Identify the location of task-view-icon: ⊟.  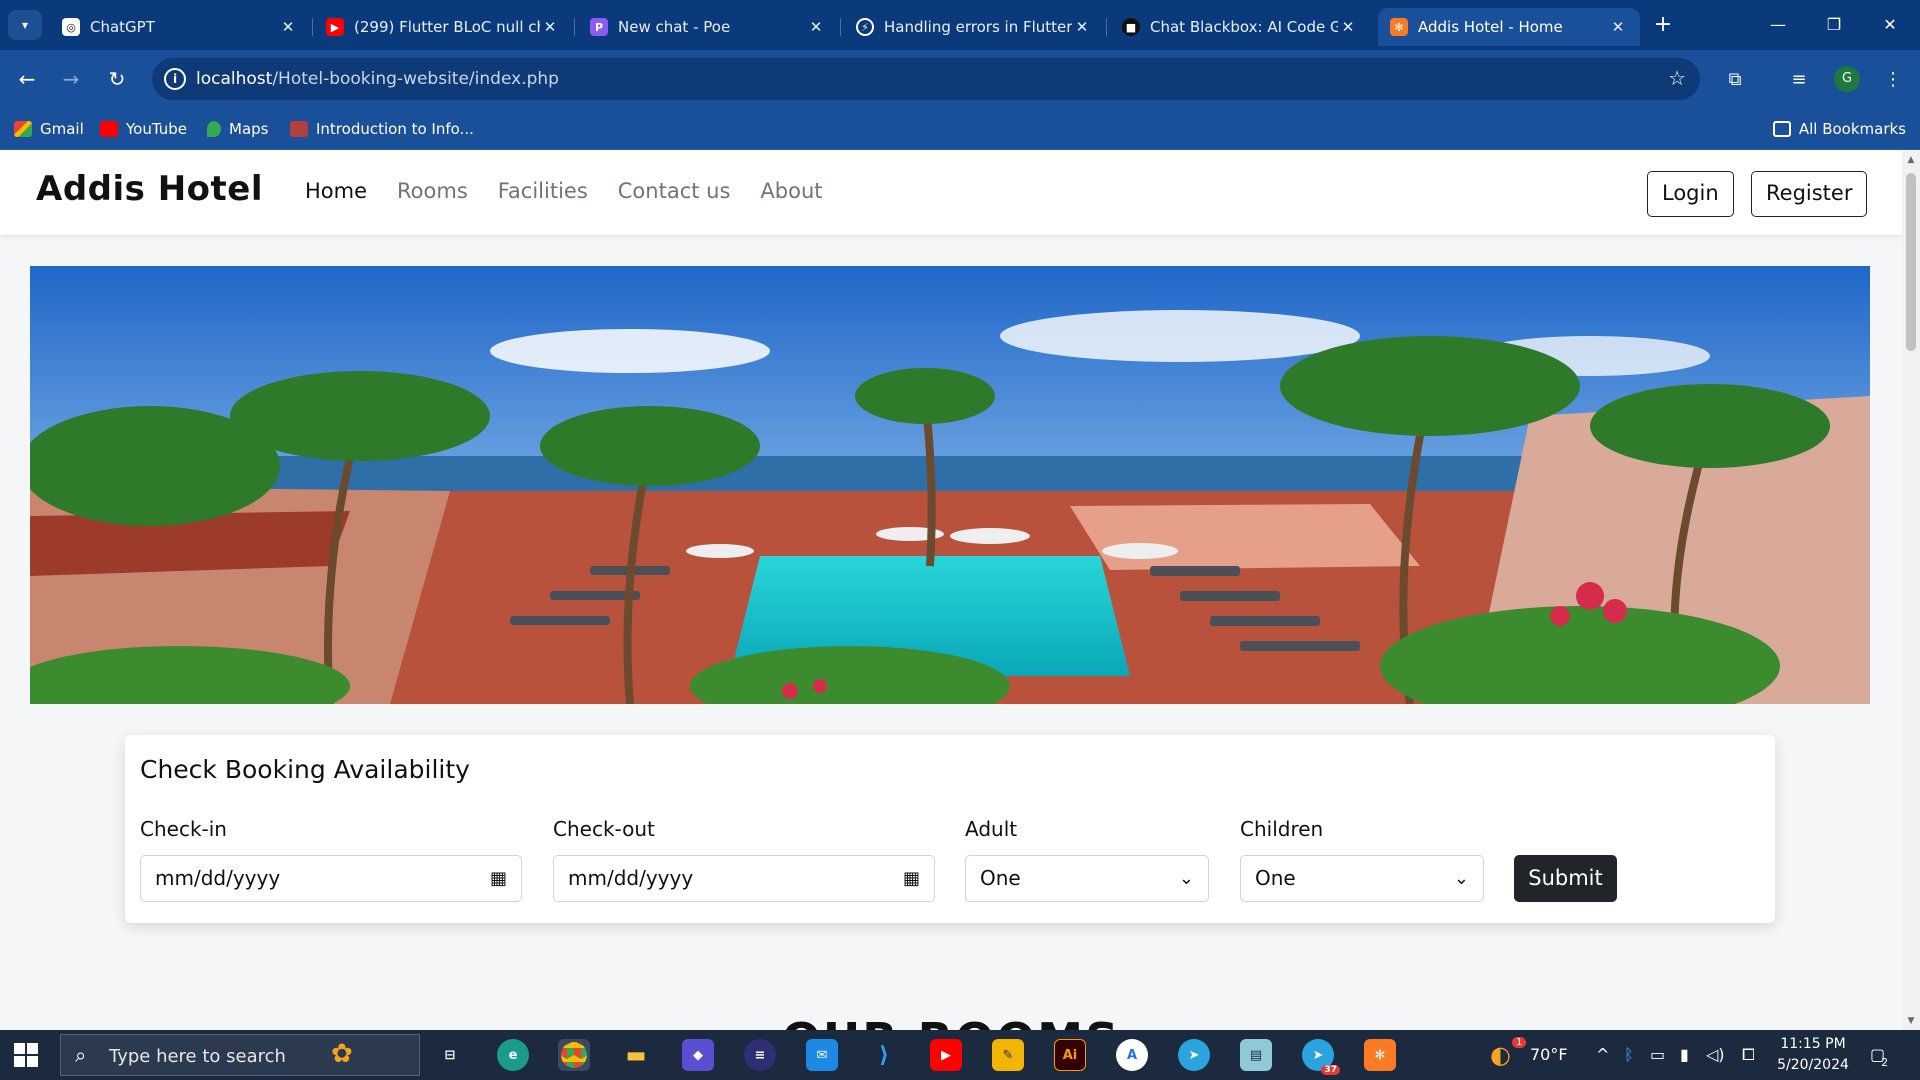
(450, 1055).